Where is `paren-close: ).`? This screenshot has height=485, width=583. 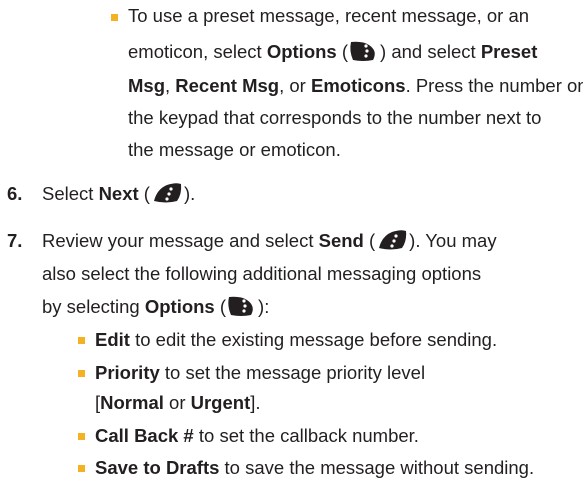
paren-close: ). is located at coordinates (189, 193).